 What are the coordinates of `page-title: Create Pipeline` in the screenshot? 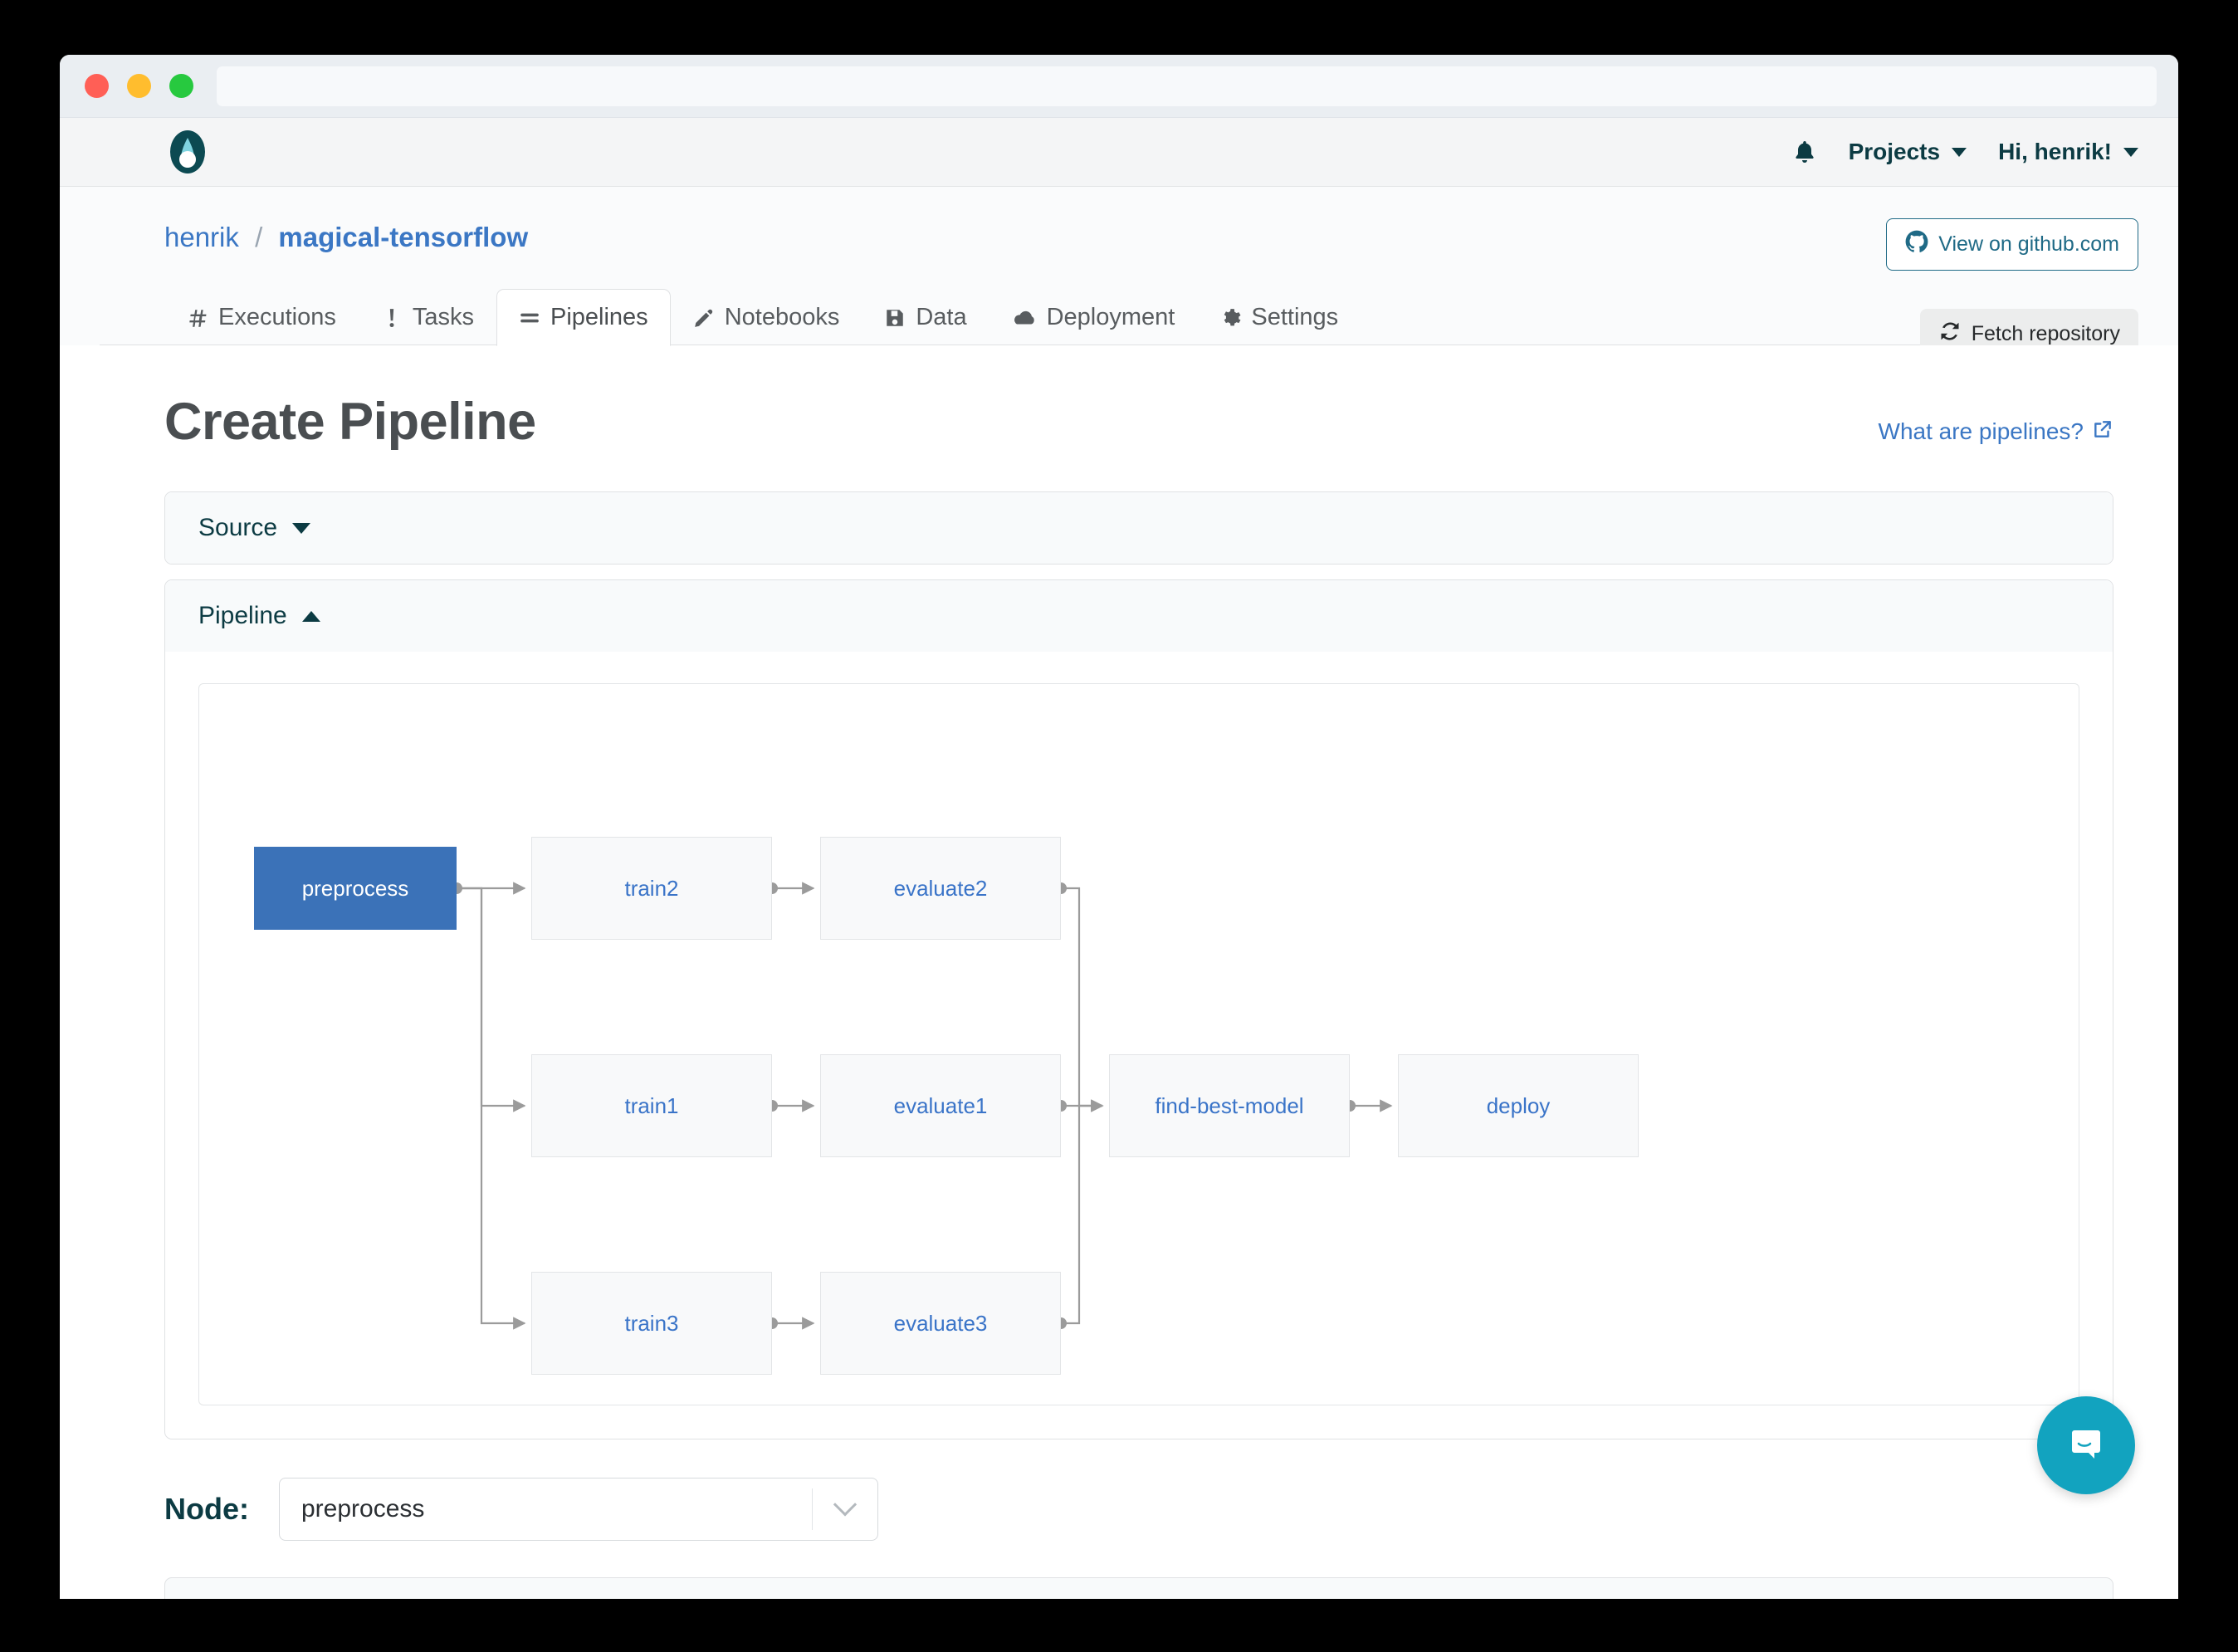 It's located at (350, 422).